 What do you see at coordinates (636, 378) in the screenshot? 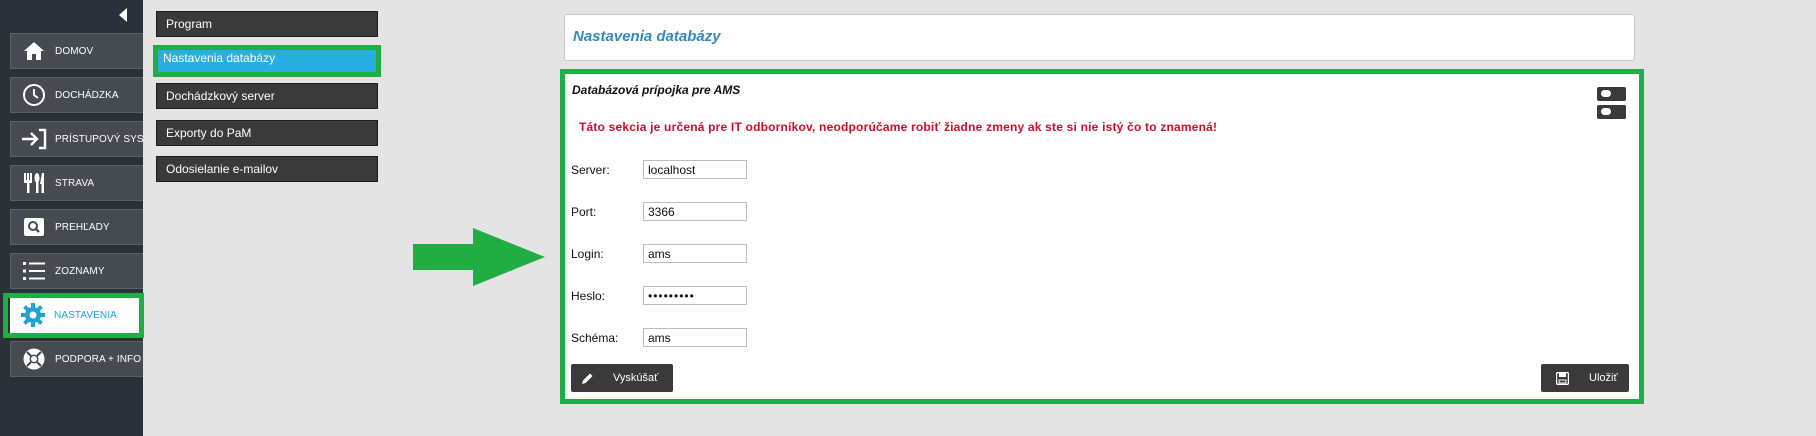
I see `test-button-label: Vyskúšať` at bounding box center [636, 378].